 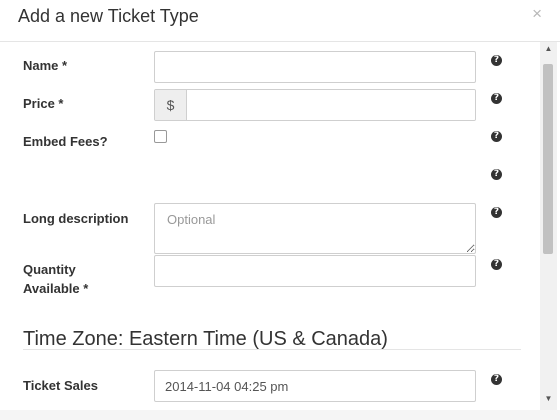 I want to click on quantity-help-icon: ?, so click(x=496, y=264).